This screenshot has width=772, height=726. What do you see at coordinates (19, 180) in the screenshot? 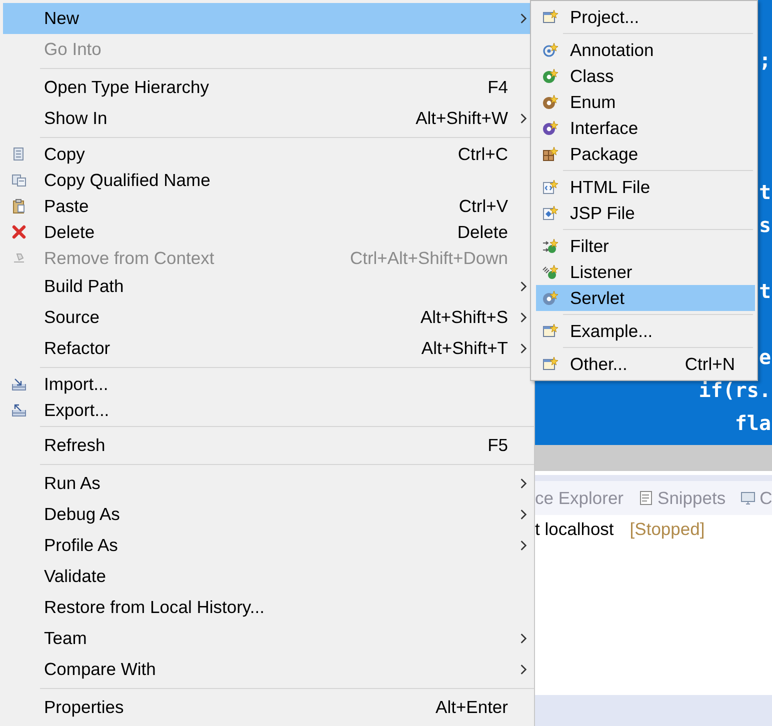
I see `copy-icon` at bounding box center [19, 180].